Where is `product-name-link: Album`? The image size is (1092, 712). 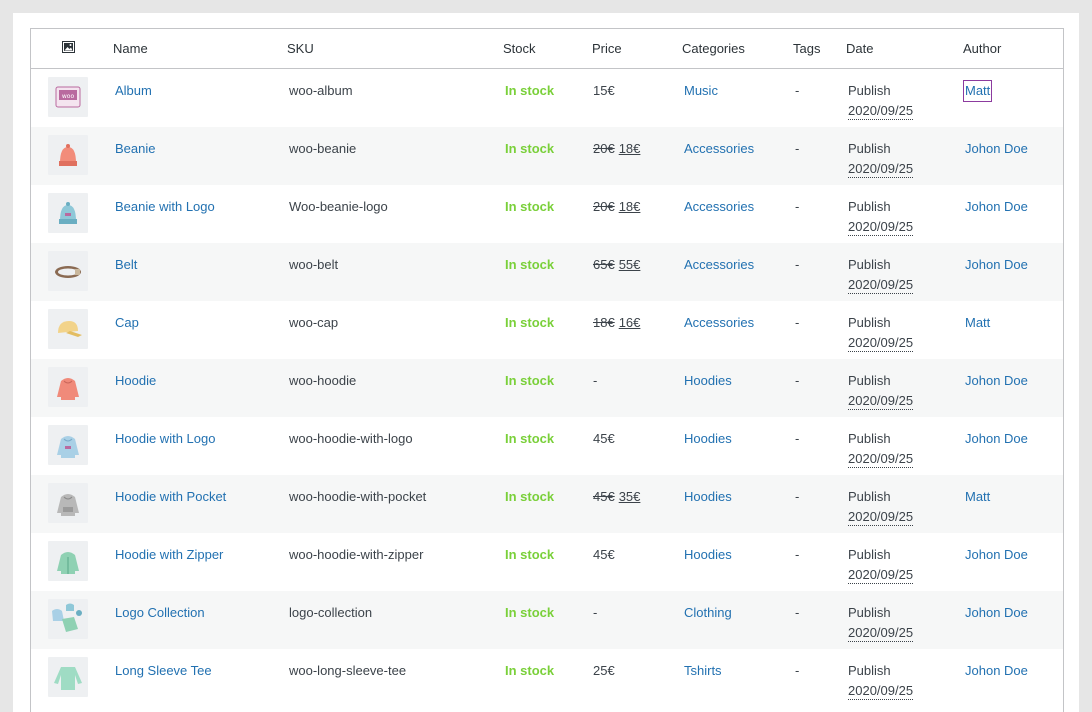 product-name-link: Album is located at coordinates (133, 91).